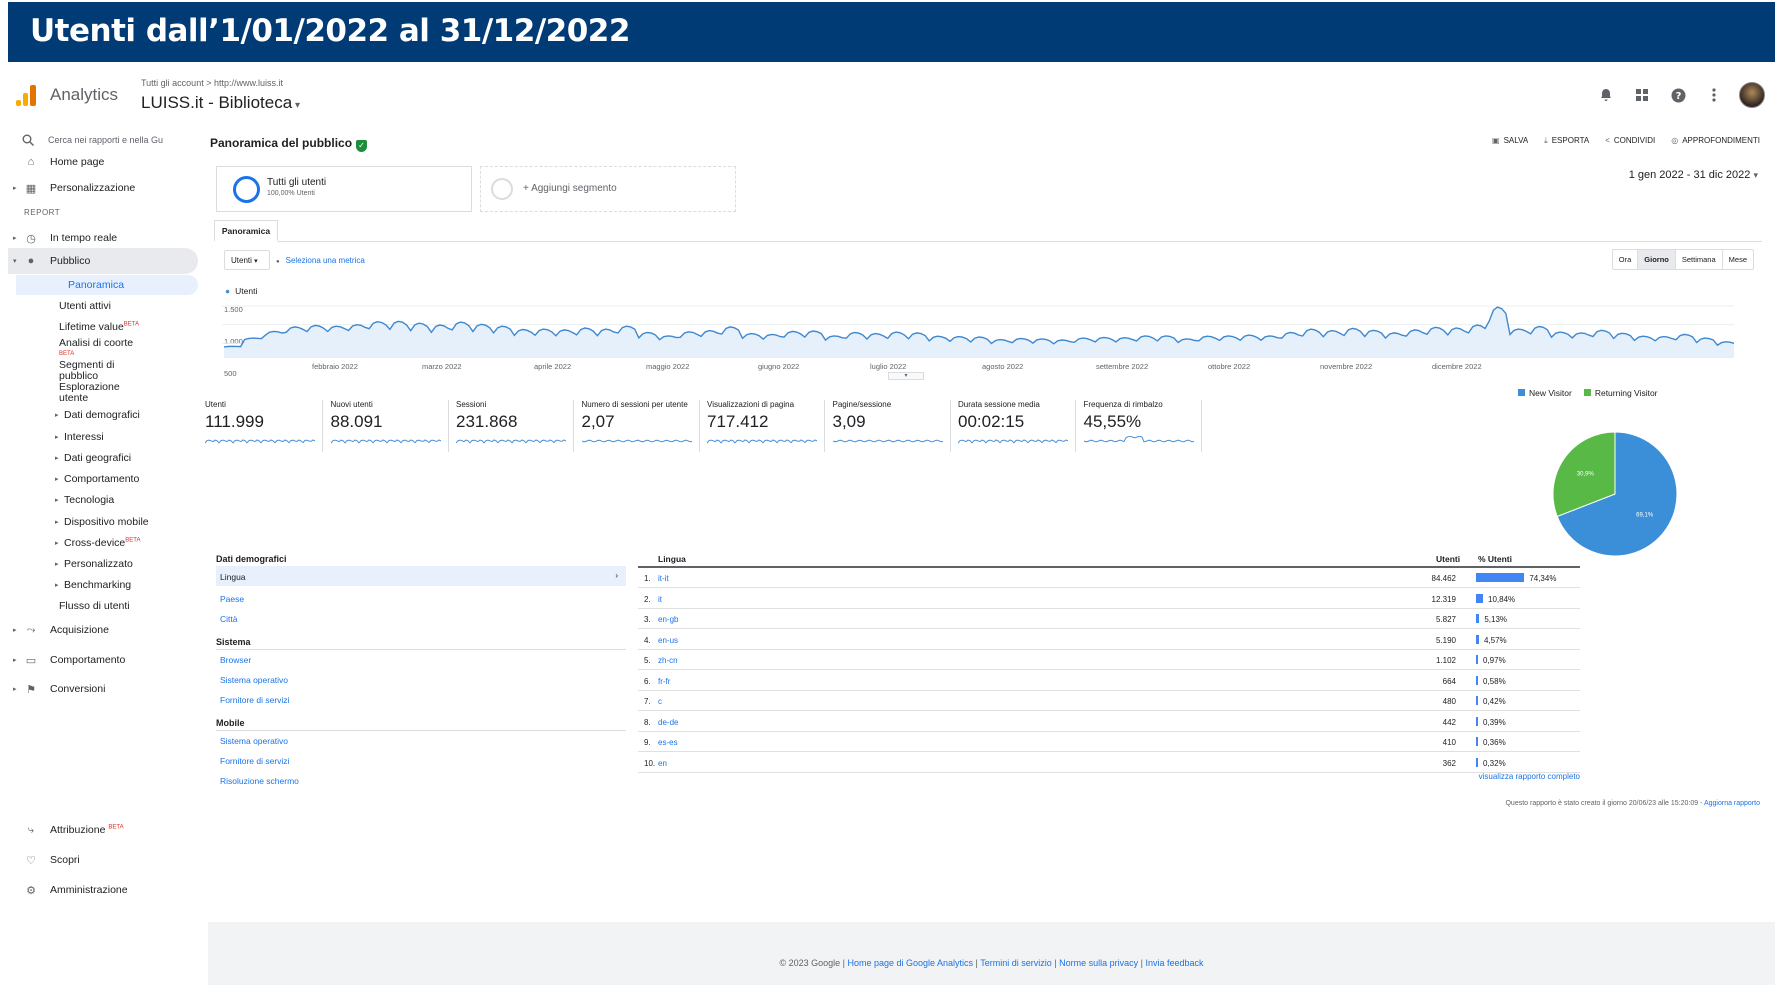 This screenshot has height=985, width=1775. Describe the element at coordinates (85, 306) in the screenshot. I see `sidebar-item-active-users: Utenti attivi` at that location.